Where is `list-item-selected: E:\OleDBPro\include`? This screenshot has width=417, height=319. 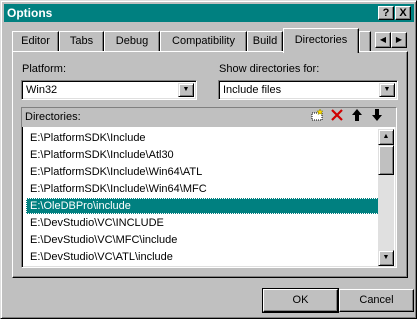
list-item-selected: E:\OleDBPro\include is located at coordinates (203, 206).